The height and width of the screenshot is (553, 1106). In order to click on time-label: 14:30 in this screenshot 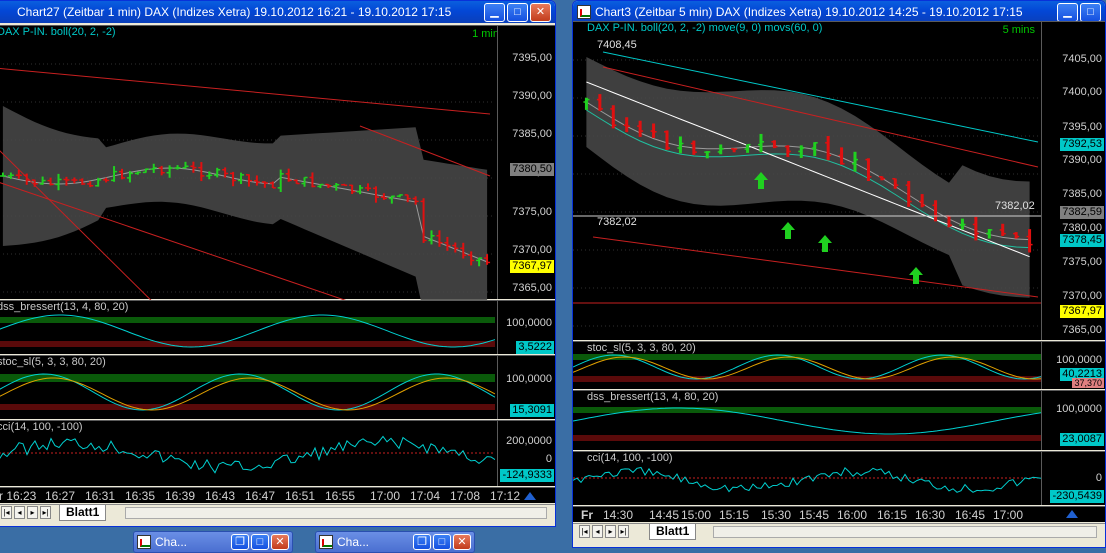, I will do `click(618, 515)`.